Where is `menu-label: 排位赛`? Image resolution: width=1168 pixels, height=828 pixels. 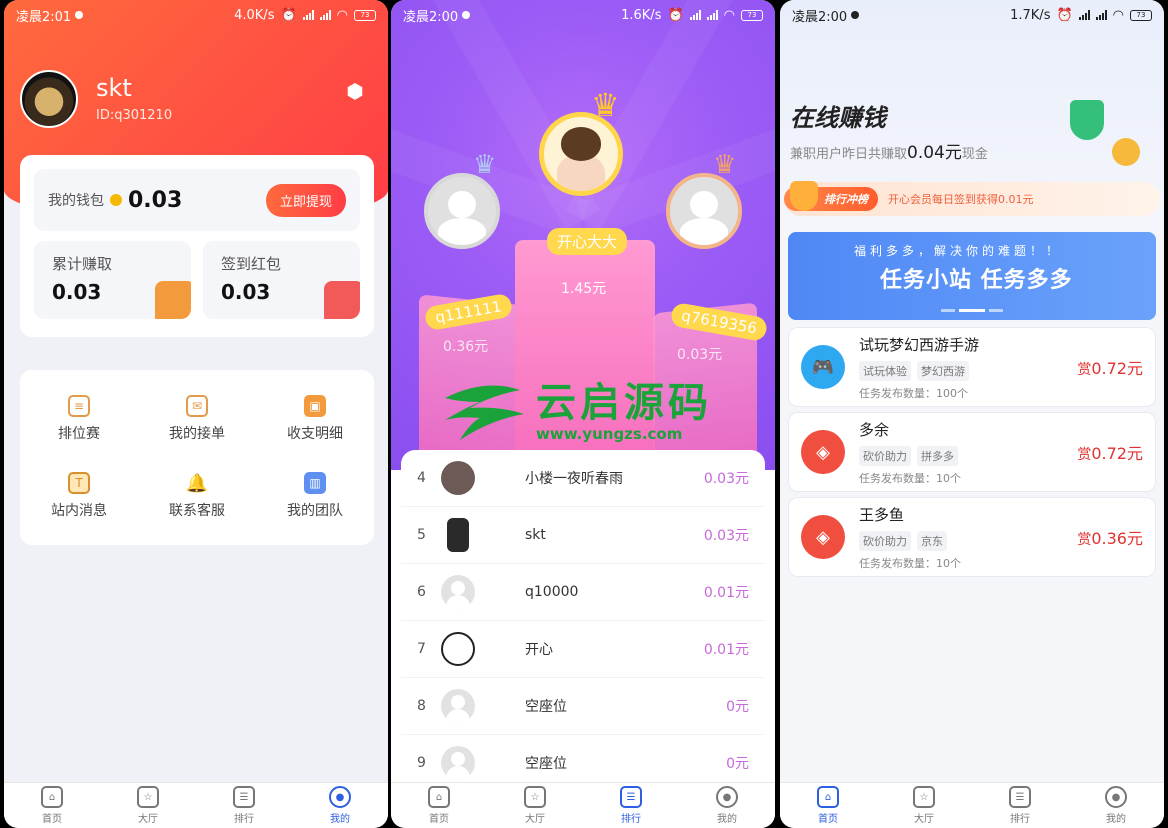 menu-label: 排位赛 is located at coordinates (79, 433).